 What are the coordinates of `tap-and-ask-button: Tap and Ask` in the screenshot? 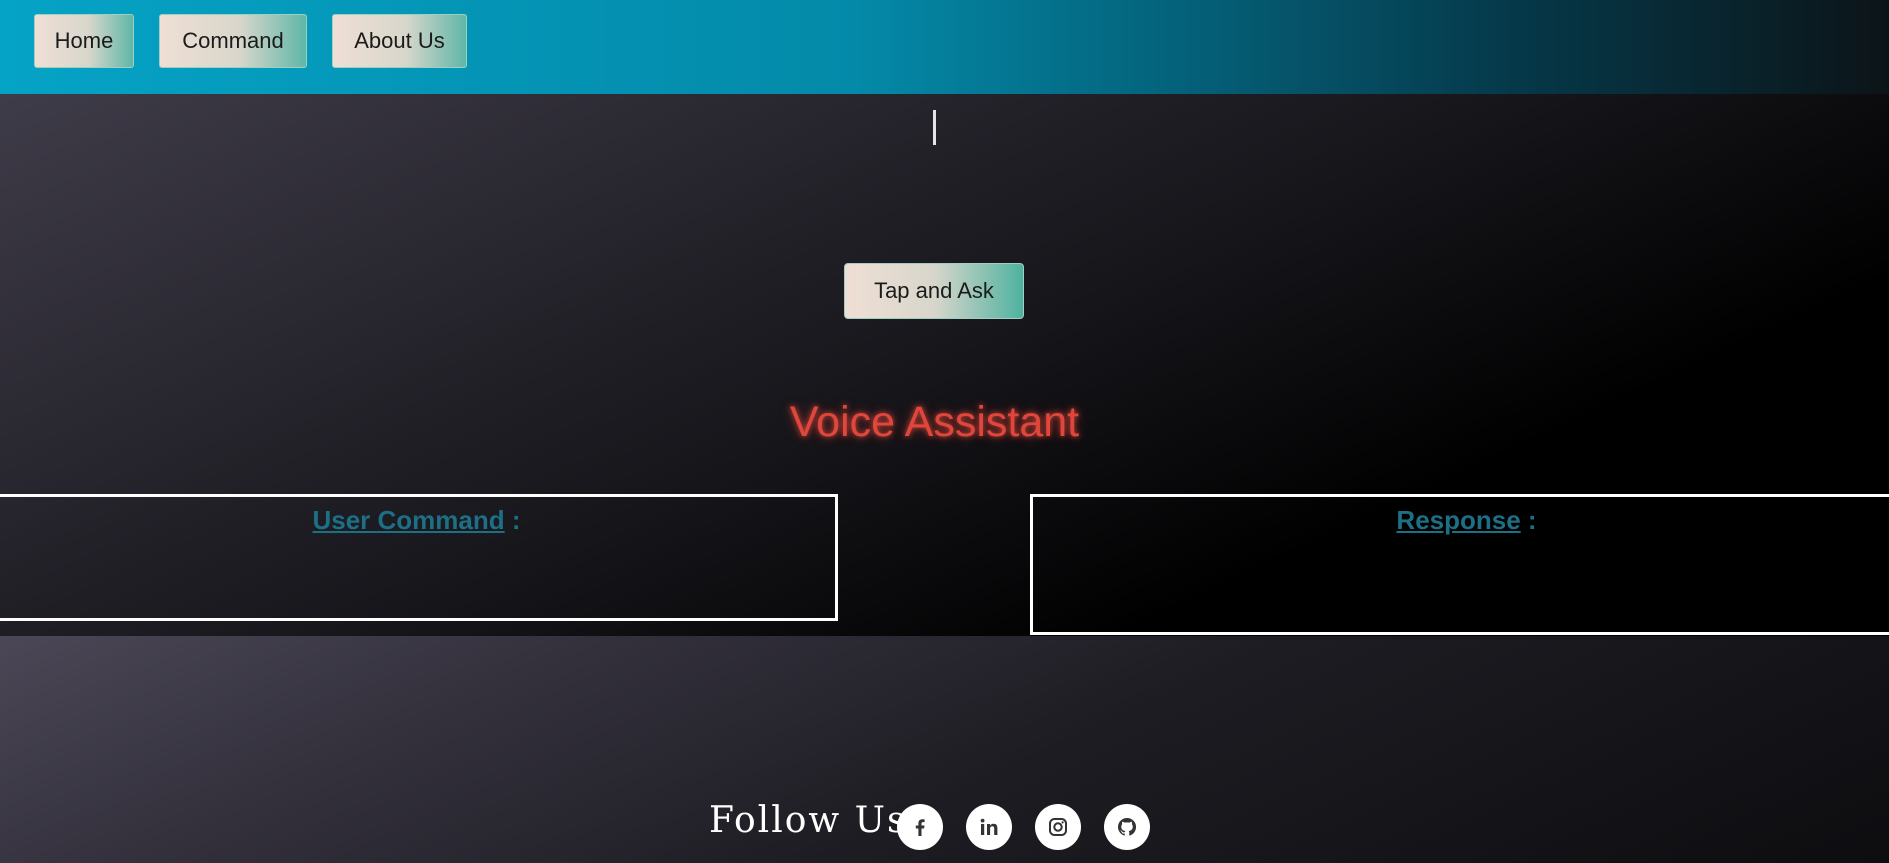 It's located at (934, 291).